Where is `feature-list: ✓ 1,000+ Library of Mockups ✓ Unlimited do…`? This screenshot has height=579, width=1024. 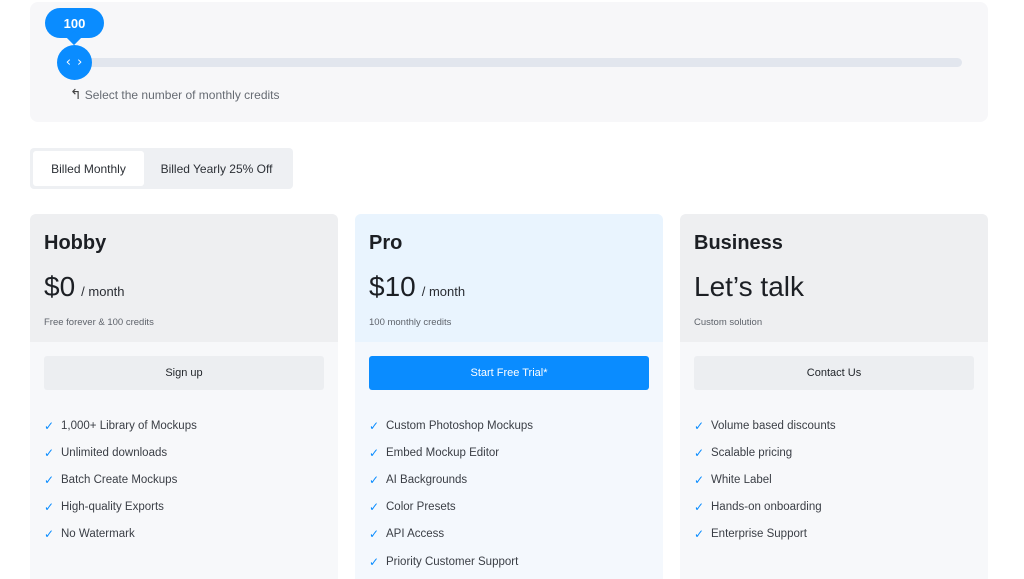 feature-list: ✓ 1,000+ Library of Mockups ✓ Unlimited do… is located at coordinates (184, 480).